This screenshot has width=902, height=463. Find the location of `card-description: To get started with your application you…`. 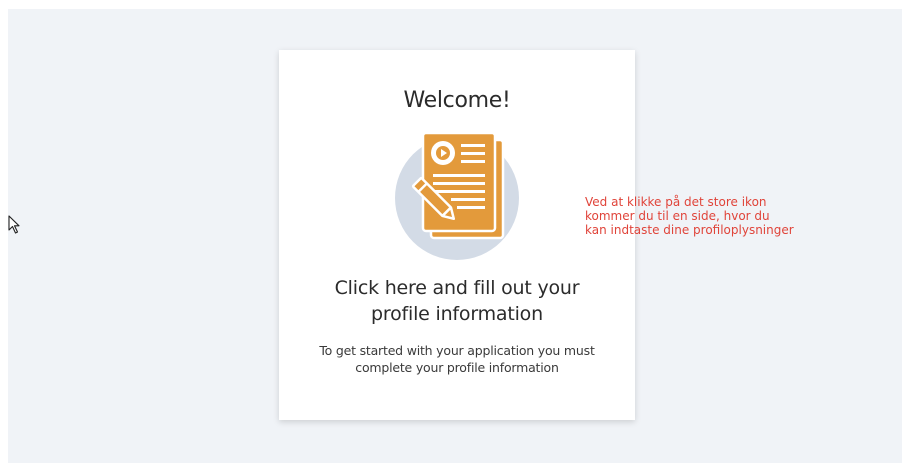

card-description: To get started with your application you… is located at coordinates (457, 359).